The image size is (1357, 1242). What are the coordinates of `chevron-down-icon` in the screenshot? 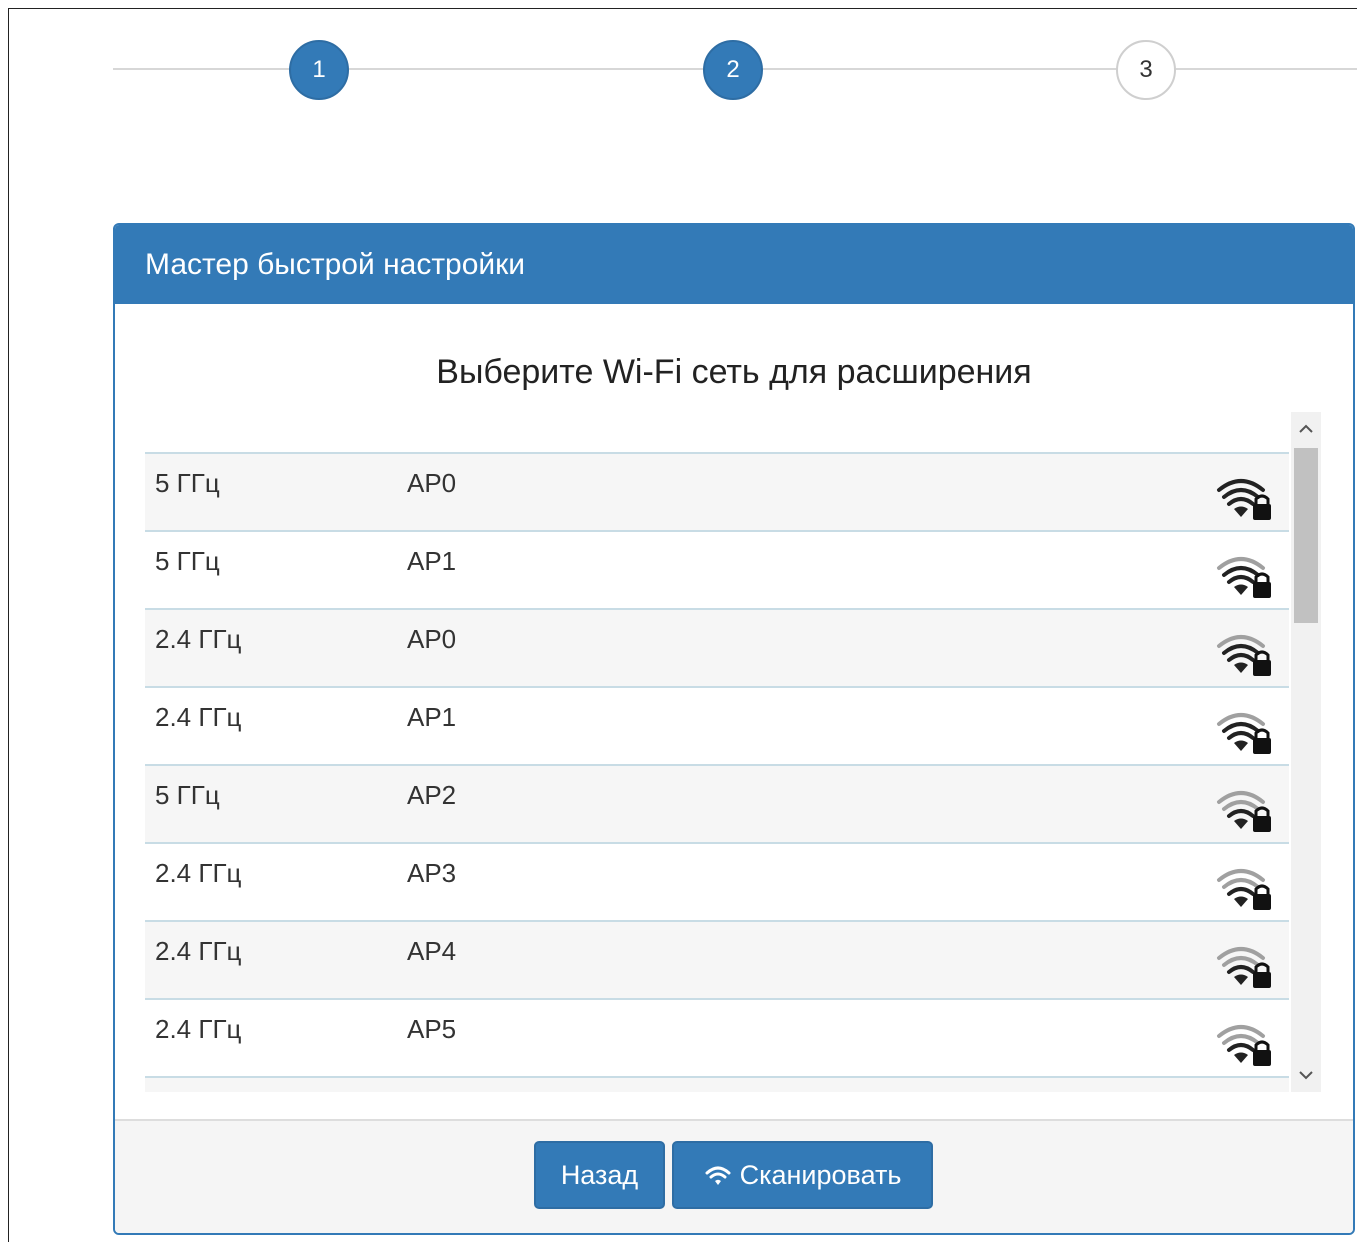 It's located at (1306, 1075).